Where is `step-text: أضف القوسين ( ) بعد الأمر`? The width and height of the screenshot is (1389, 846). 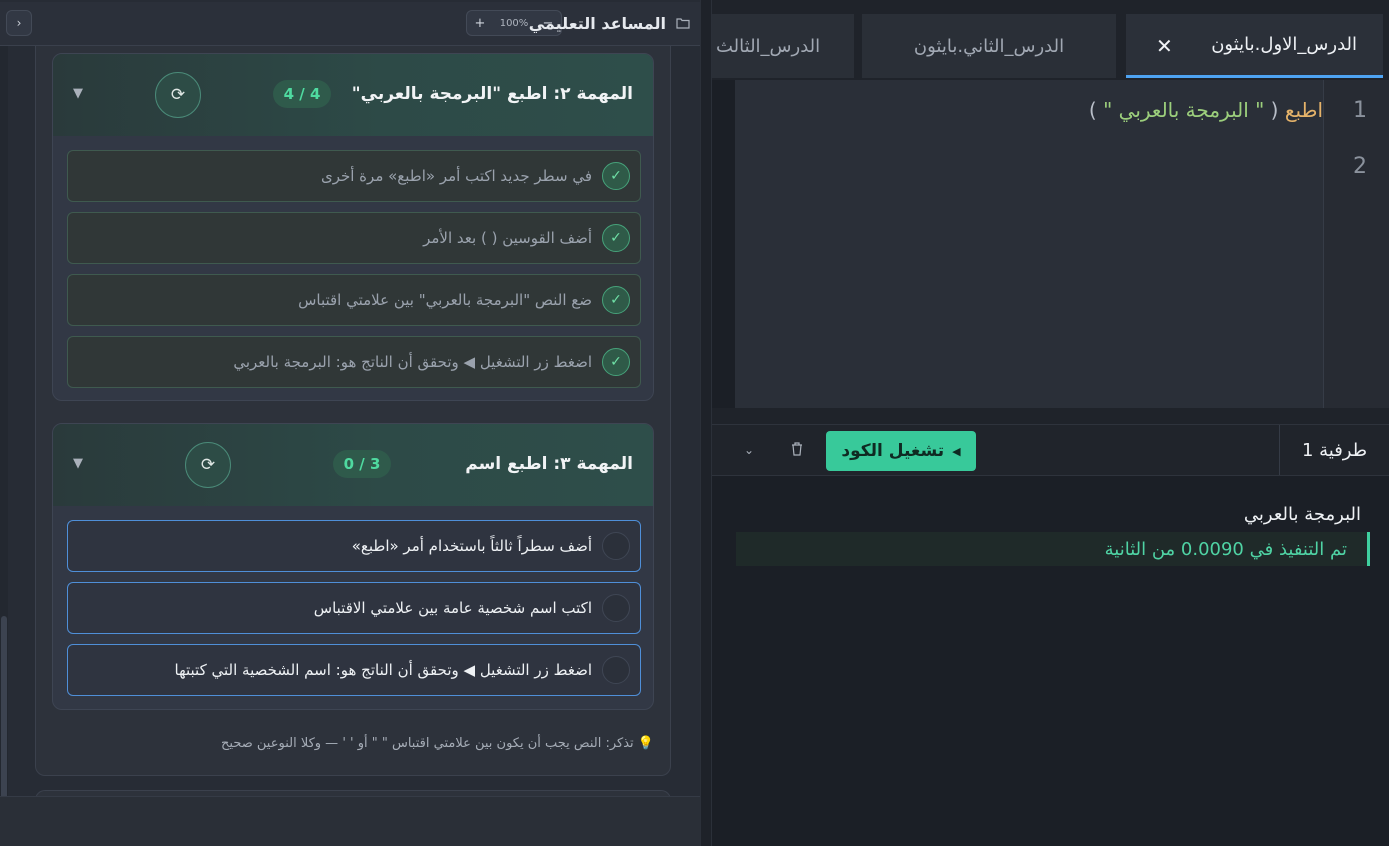 step-text: أضف القوسين ( ) بعد الأمر is located at coordinates (507, 238).